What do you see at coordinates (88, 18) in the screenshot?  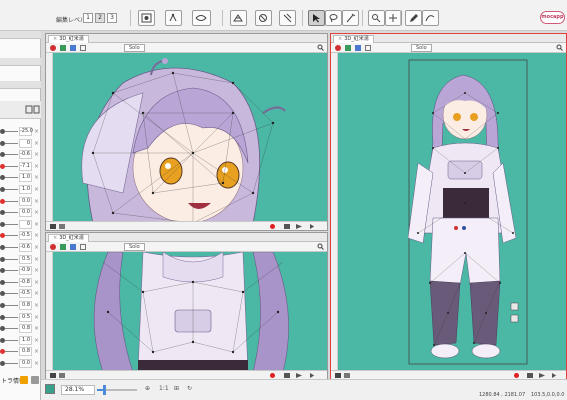 I see `edit-level-1-button: 1` at bounding box center [88, 18].